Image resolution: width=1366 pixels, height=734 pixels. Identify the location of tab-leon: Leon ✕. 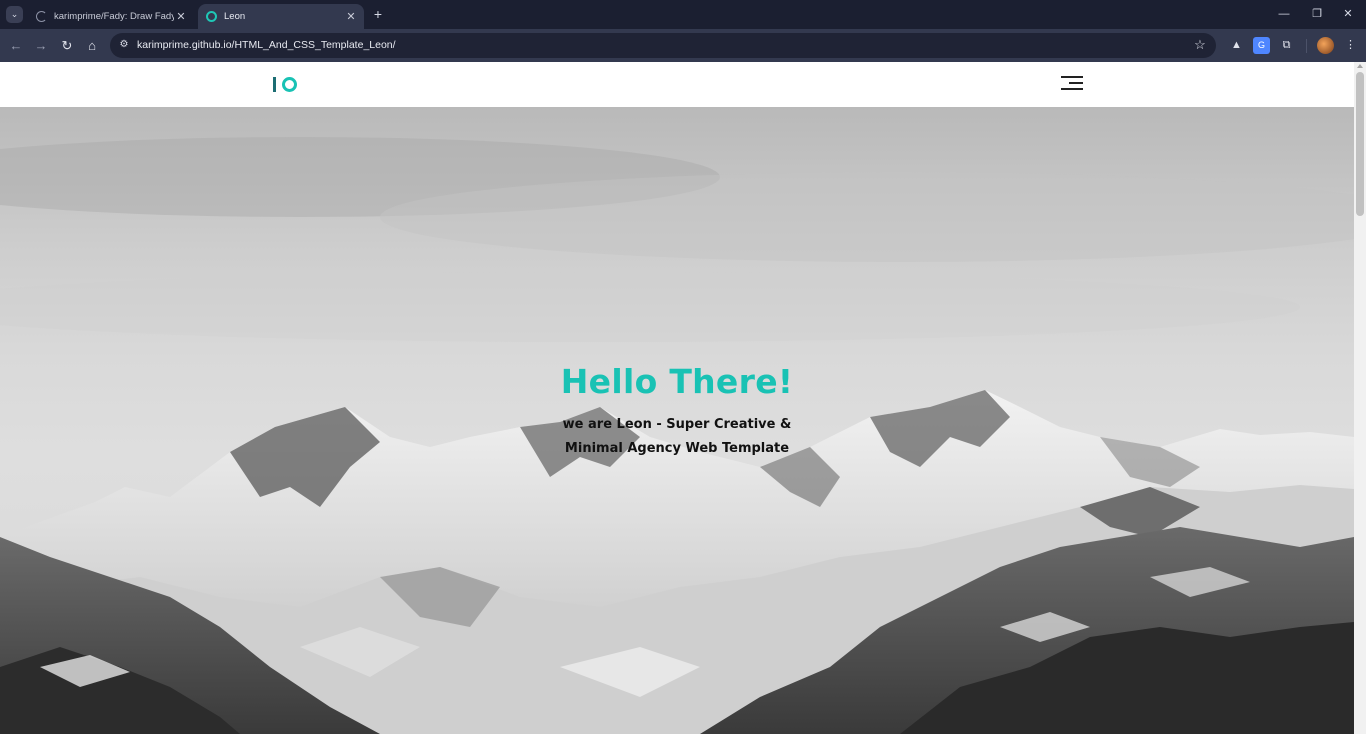
(281, 16).